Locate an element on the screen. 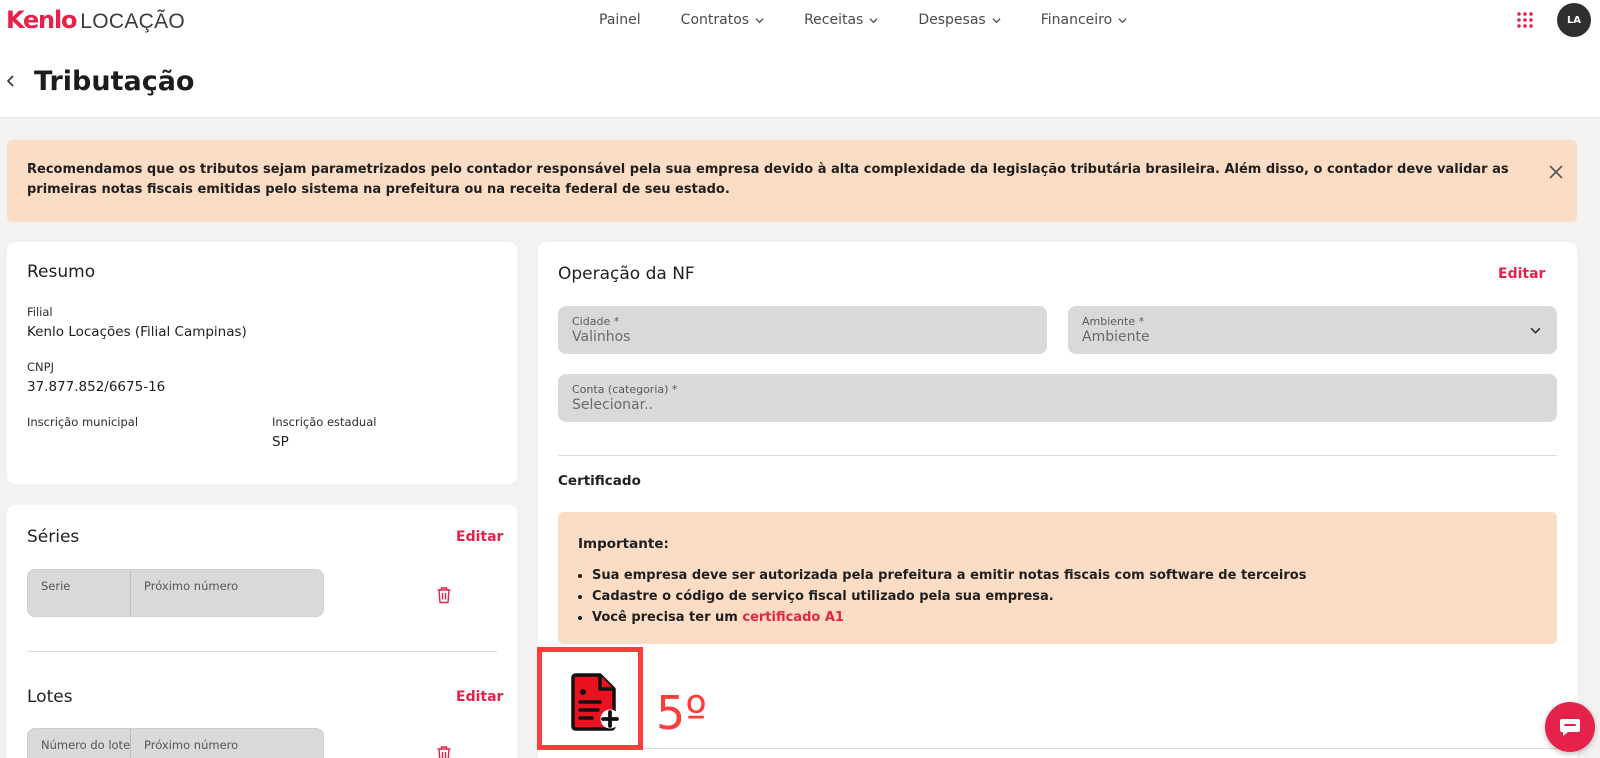  close-icon is located at coordinates (1556, 172).